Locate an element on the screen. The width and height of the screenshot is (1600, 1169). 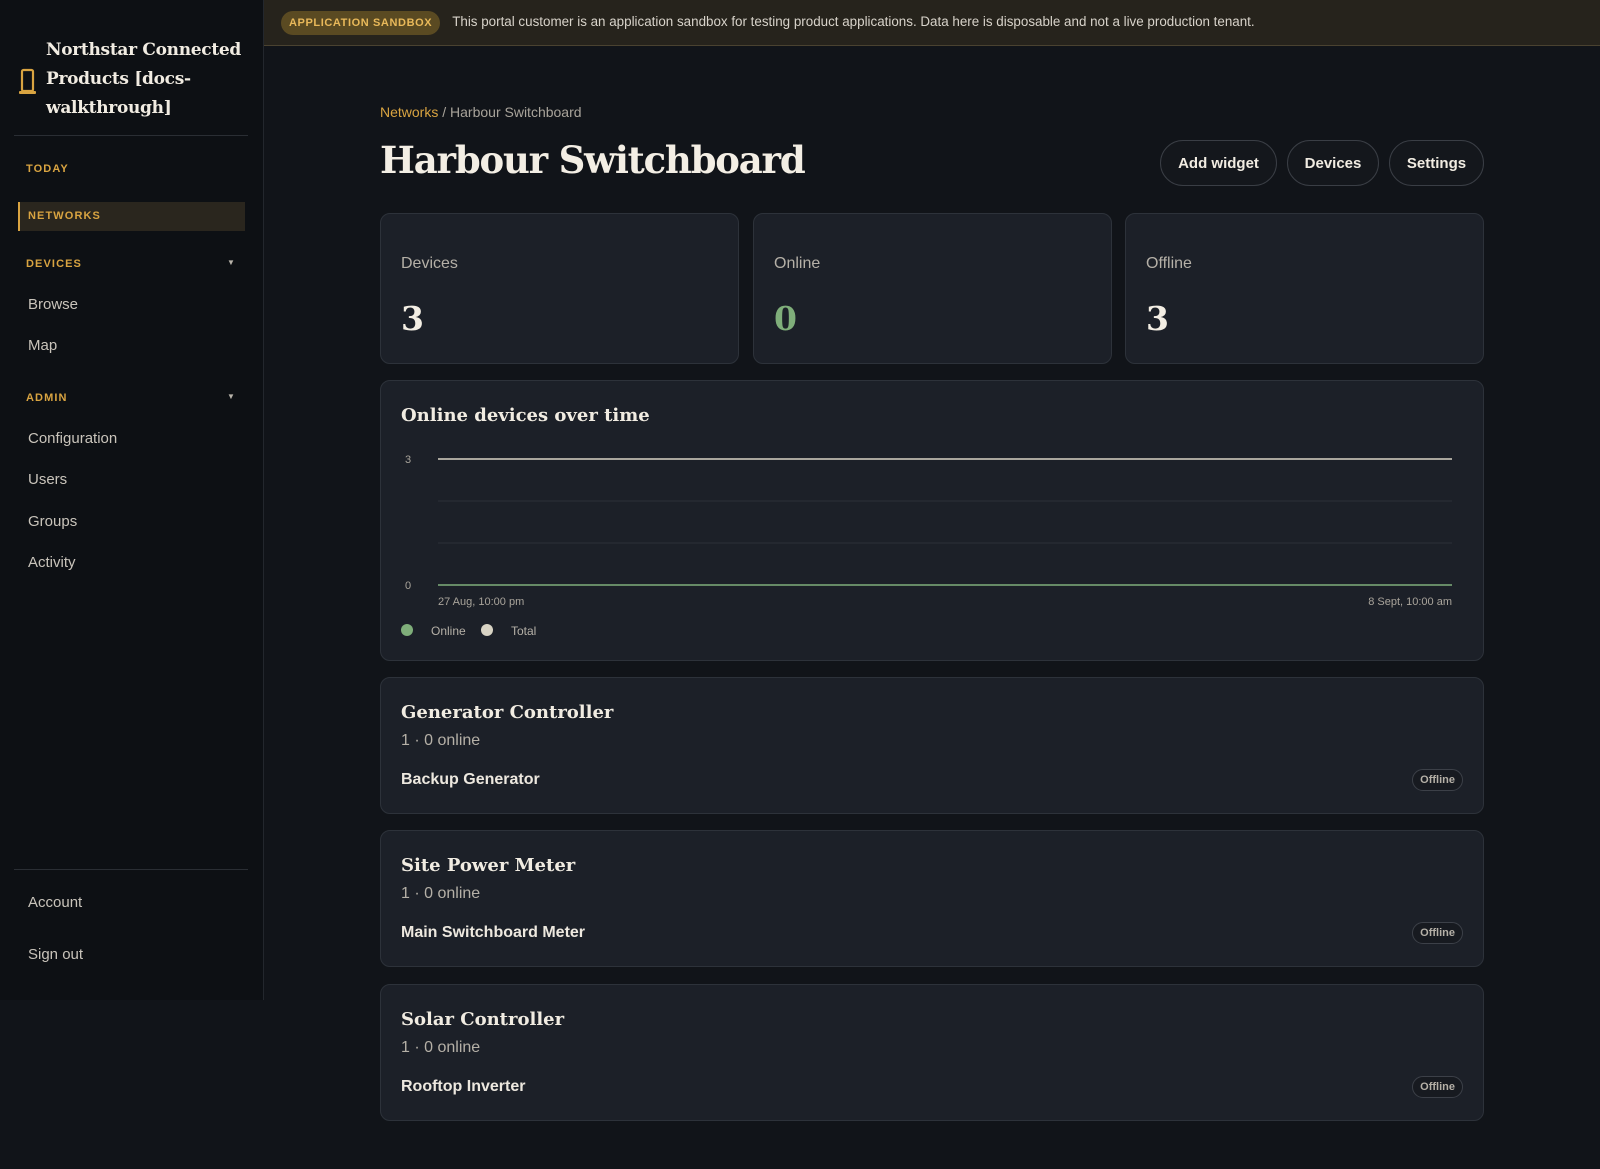
stat-card-online: Online 0 is located at coordinates (932, 288).